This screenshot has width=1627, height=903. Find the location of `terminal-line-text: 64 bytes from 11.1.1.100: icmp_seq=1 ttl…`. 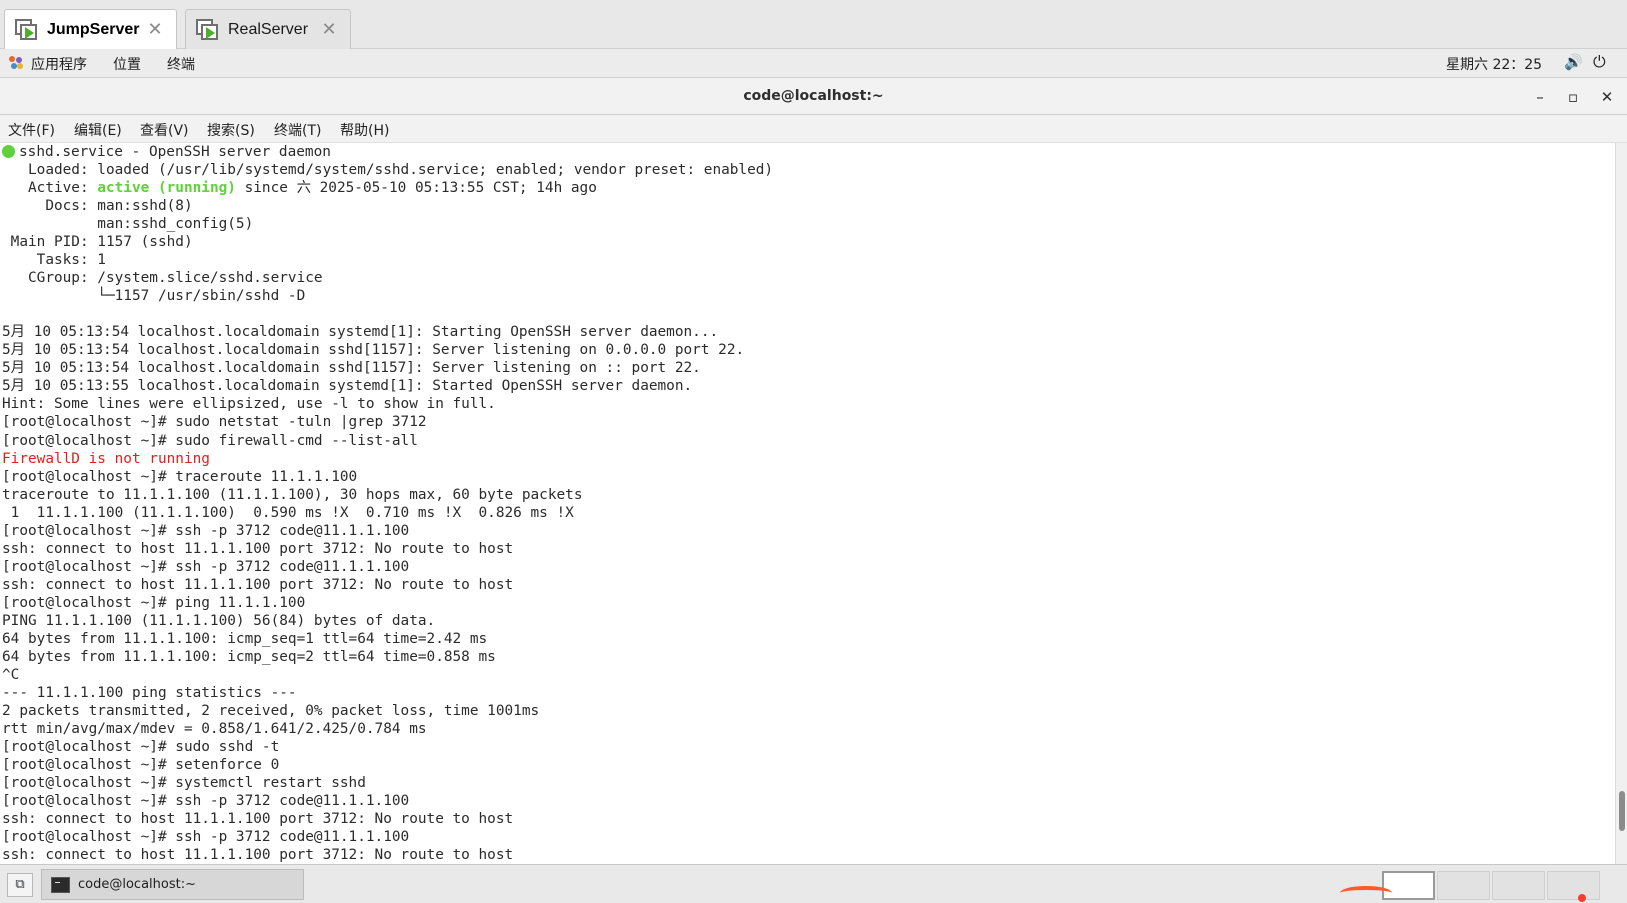

terminal-line-text: 64 bytes from 11.1.1.100: icmp_seq=1 ttl… is located at coordinates (245, 638).